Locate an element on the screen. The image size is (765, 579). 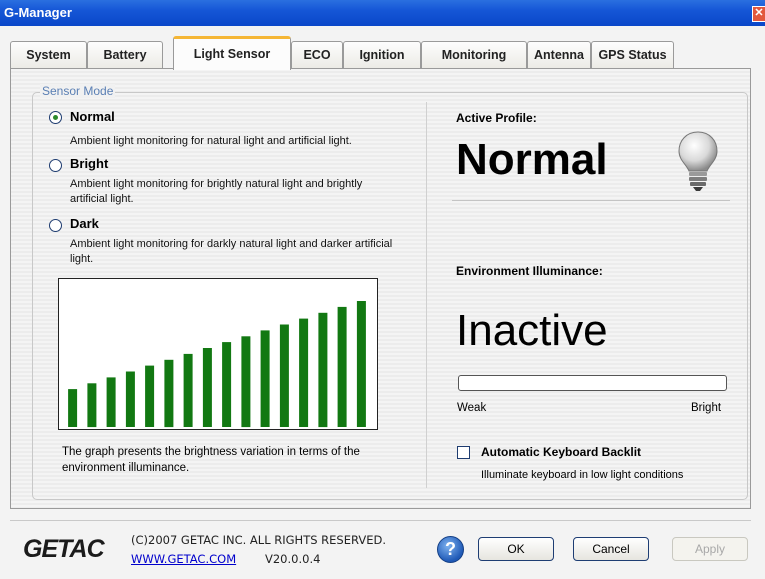
profile-divider is located at coordinates (591, 200).